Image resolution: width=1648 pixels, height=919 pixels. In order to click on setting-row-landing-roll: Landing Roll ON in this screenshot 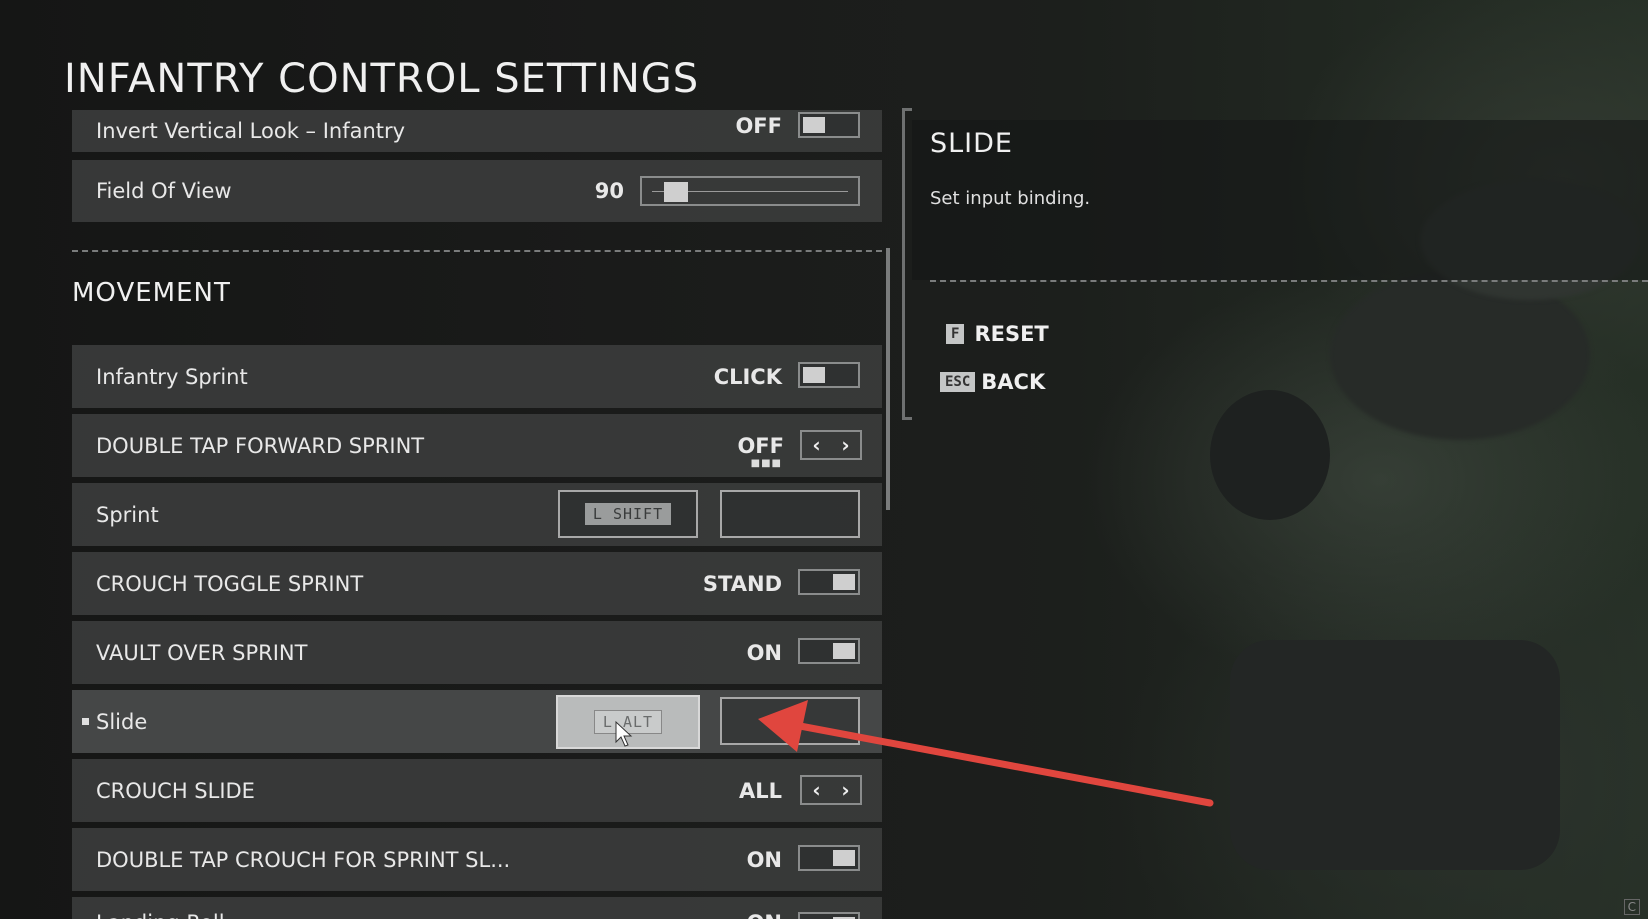, I will do `click(477, 908)`.